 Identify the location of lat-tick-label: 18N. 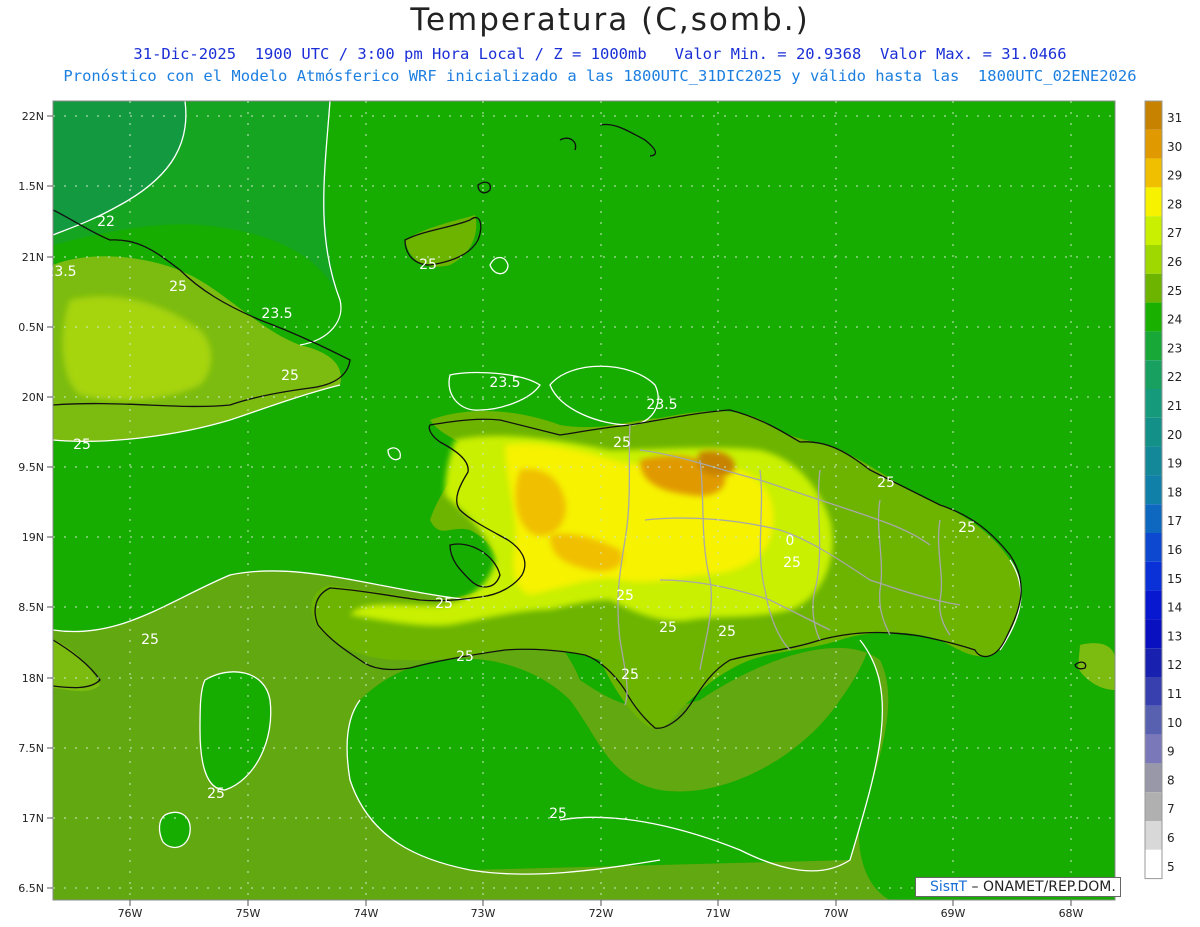
(33, 678).